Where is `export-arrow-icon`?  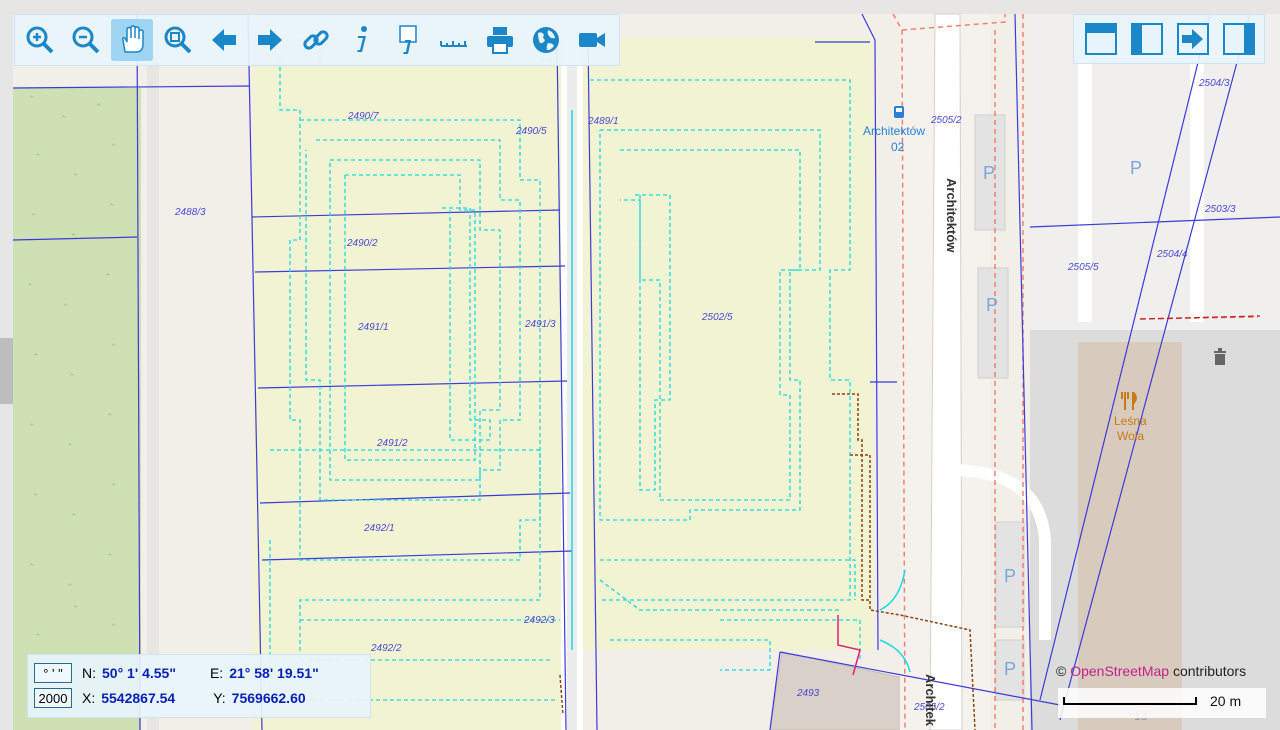
export-arrow-icon is located at coordinates (1193, 39).